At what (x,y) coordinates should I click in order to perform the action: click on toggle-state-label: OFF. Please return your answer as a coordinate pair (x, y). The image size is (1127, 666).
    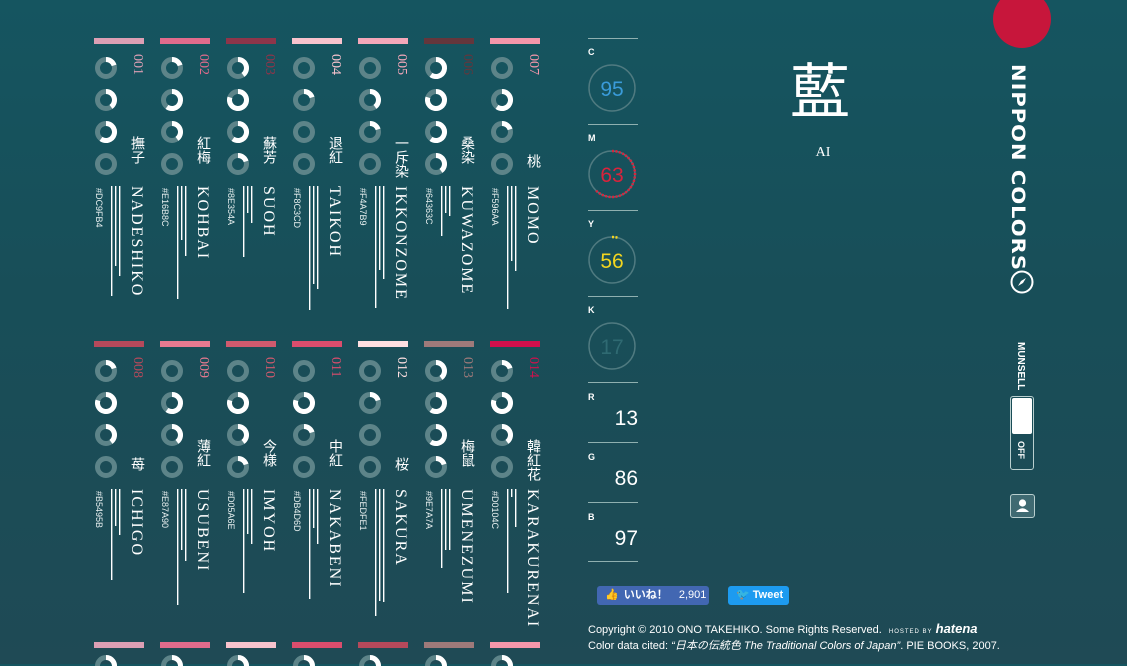
    Looking at the image, I should click on (1021, 450).